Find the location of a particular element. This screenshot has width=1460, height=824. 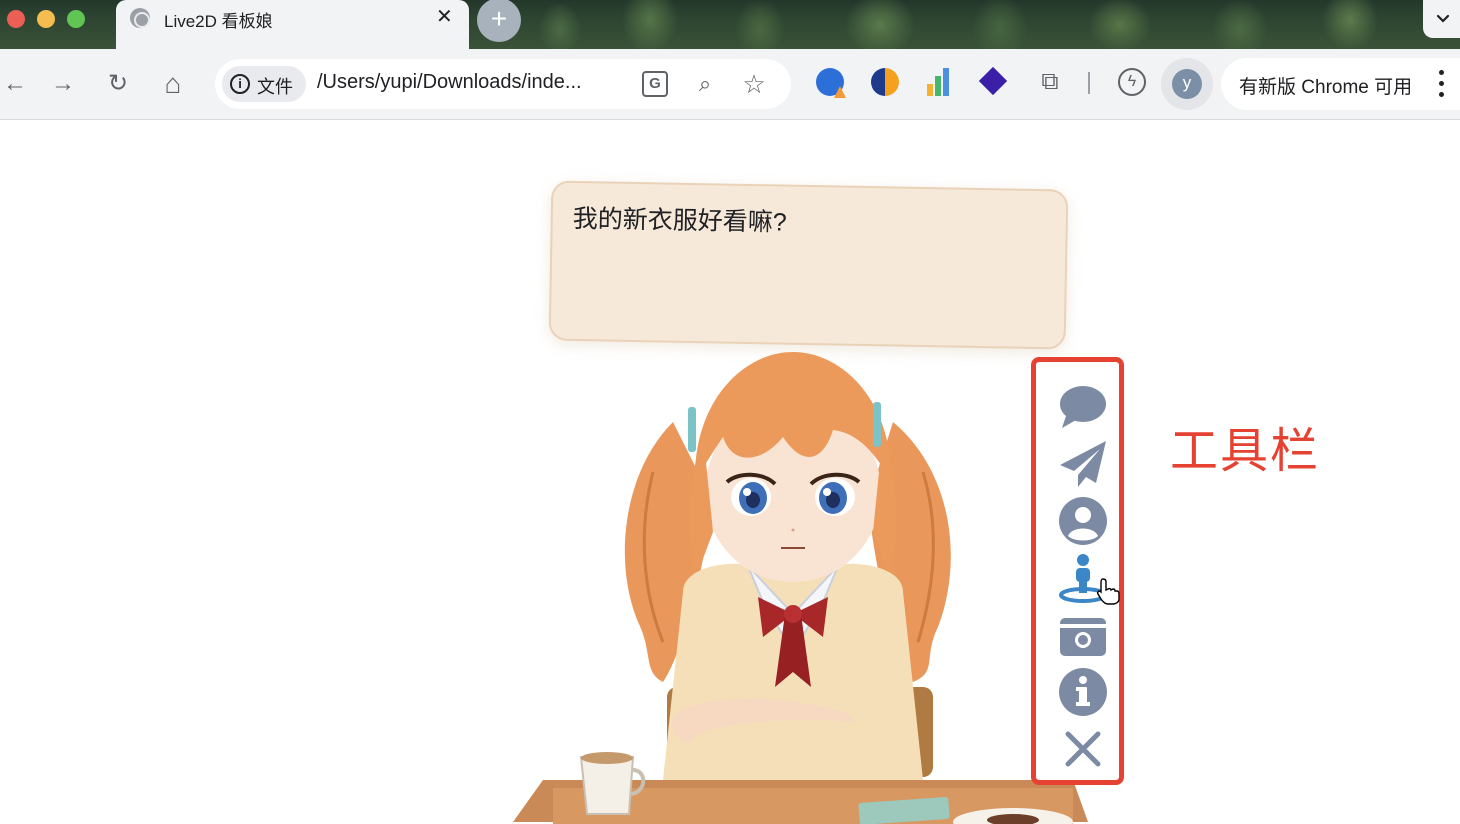

chevron-down-icon is located at coordinates (1443, 18).